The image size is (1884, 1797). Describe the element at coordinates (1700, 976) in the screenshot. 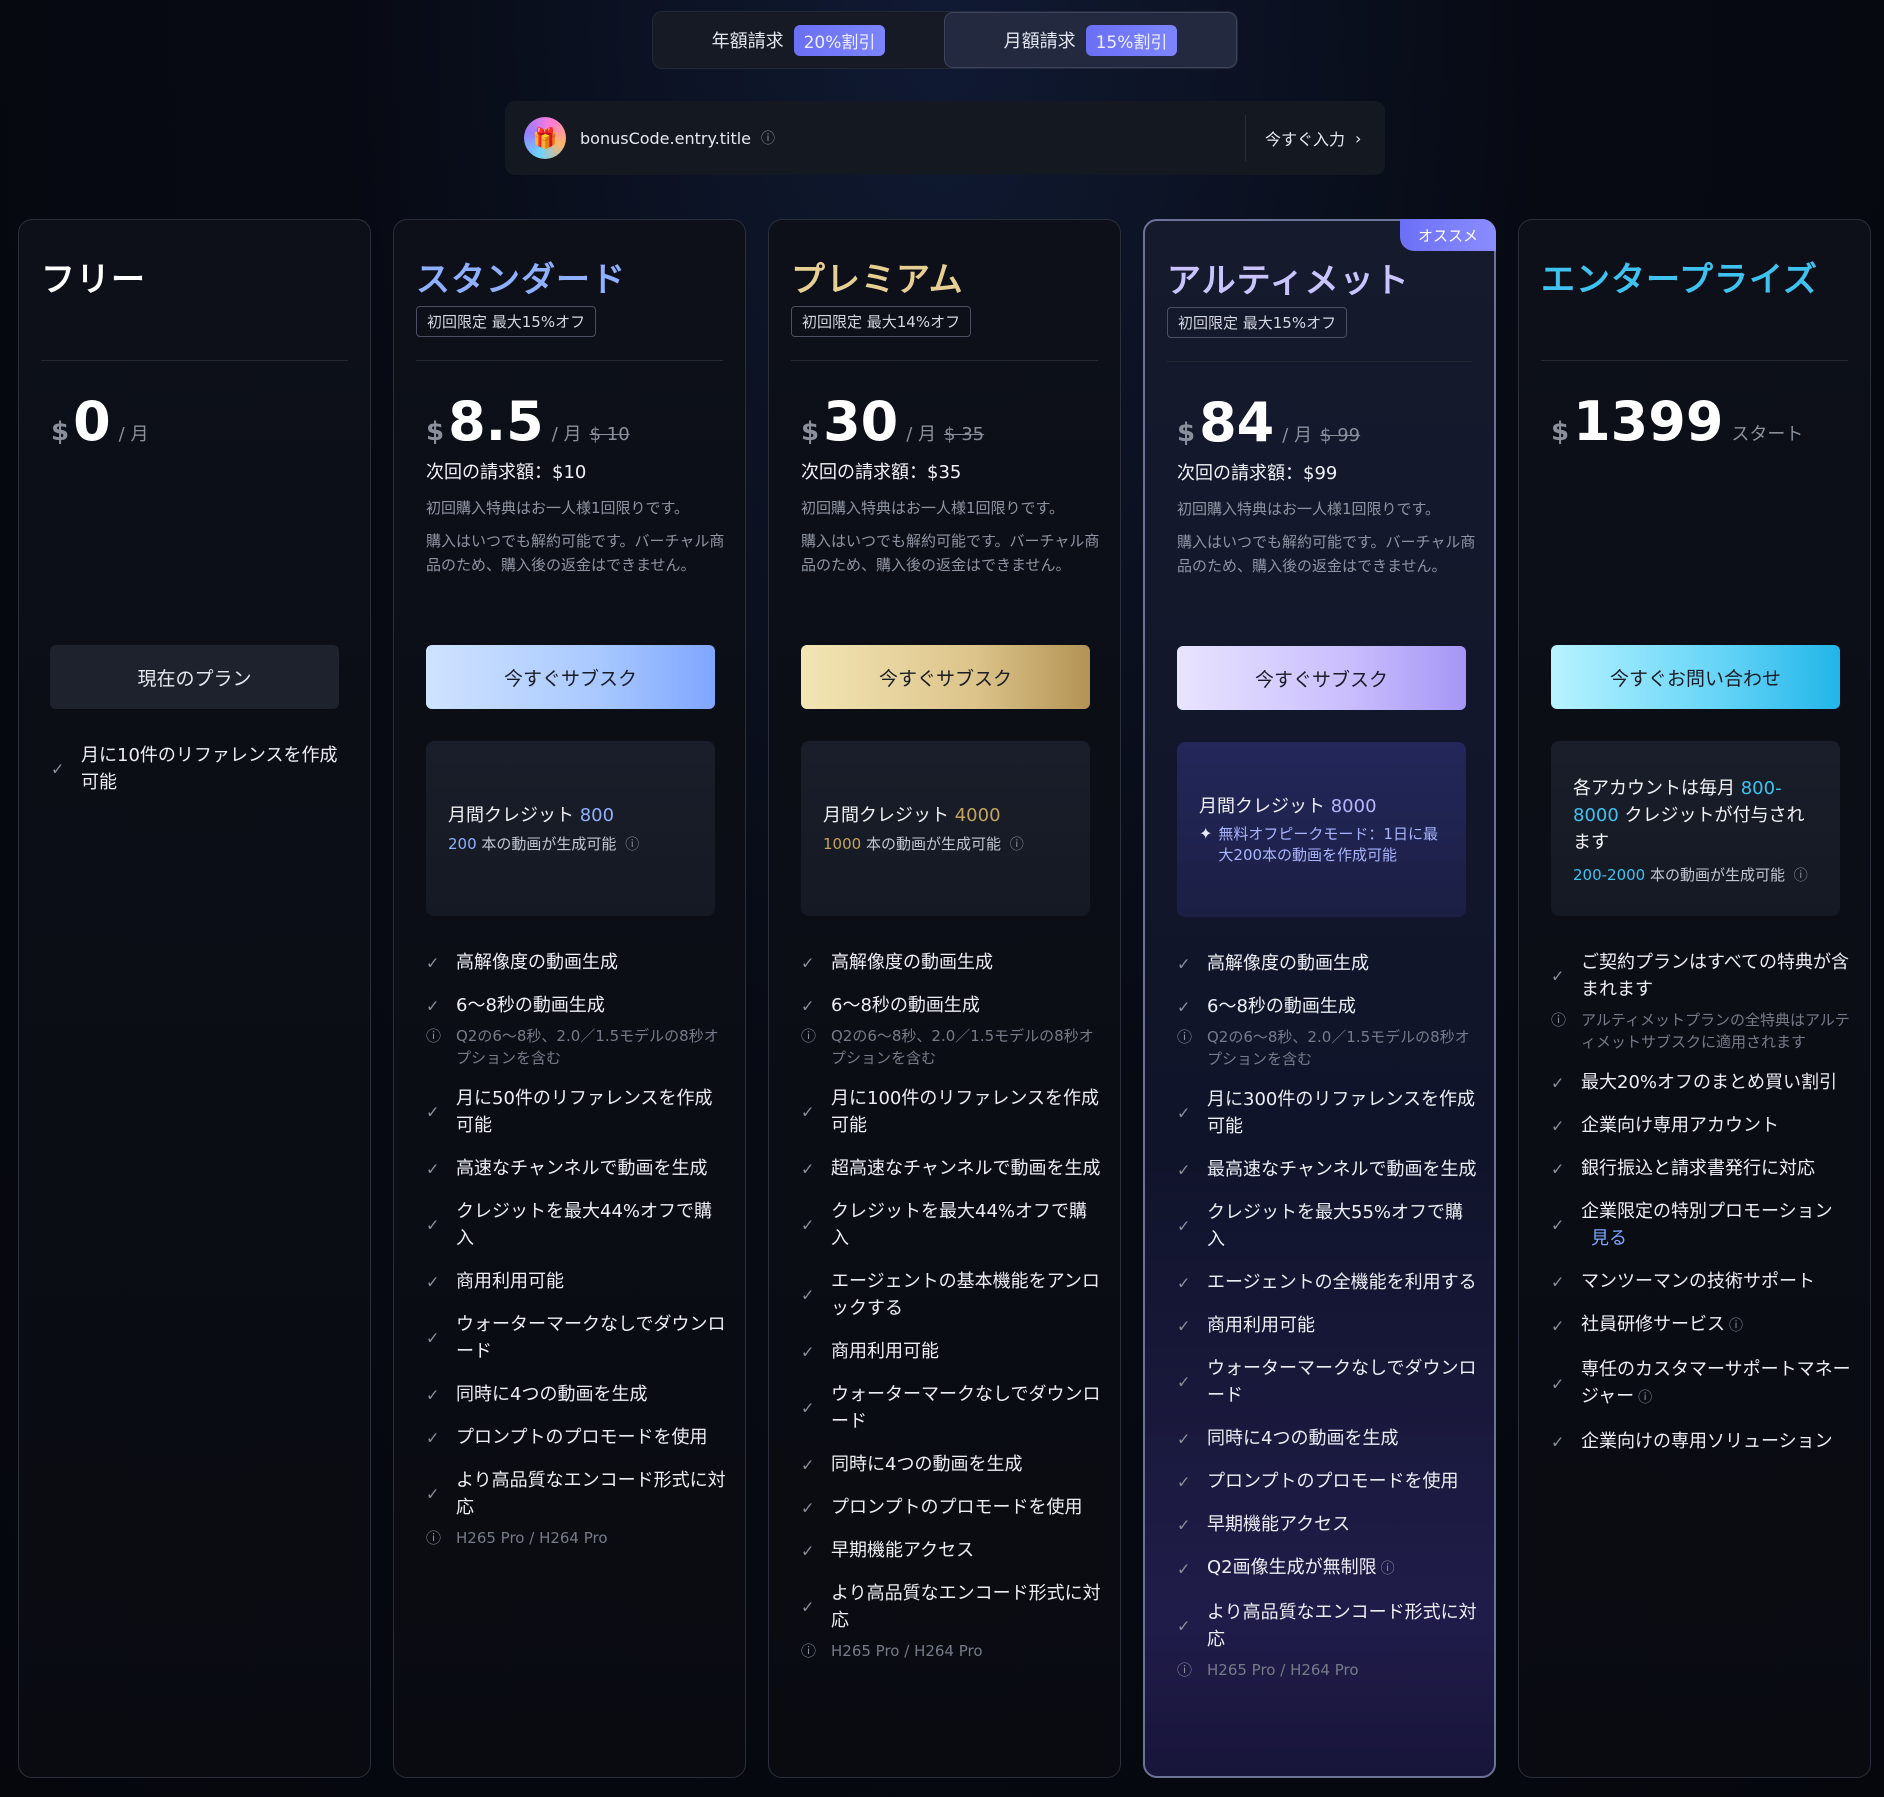

I see `feature-item: ✓ ご契約プランはすべての特典が含まれます` at that location.